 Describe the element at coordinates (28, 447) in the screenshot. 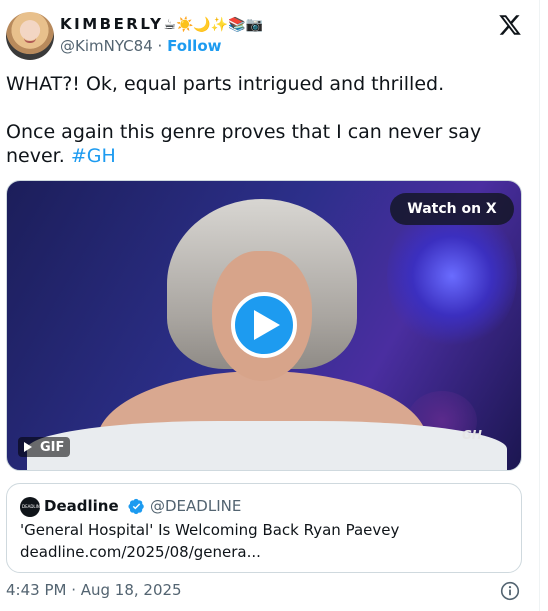

I see `play-small-icon` at that location.